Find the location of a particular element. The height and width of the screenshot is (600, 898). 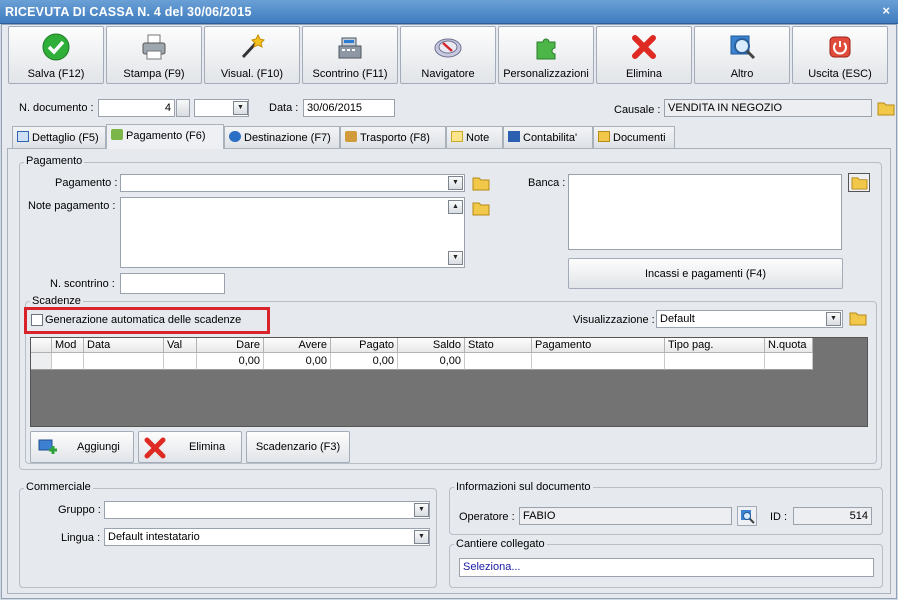

col-header: N.quota is located at coordinates (789, 345).